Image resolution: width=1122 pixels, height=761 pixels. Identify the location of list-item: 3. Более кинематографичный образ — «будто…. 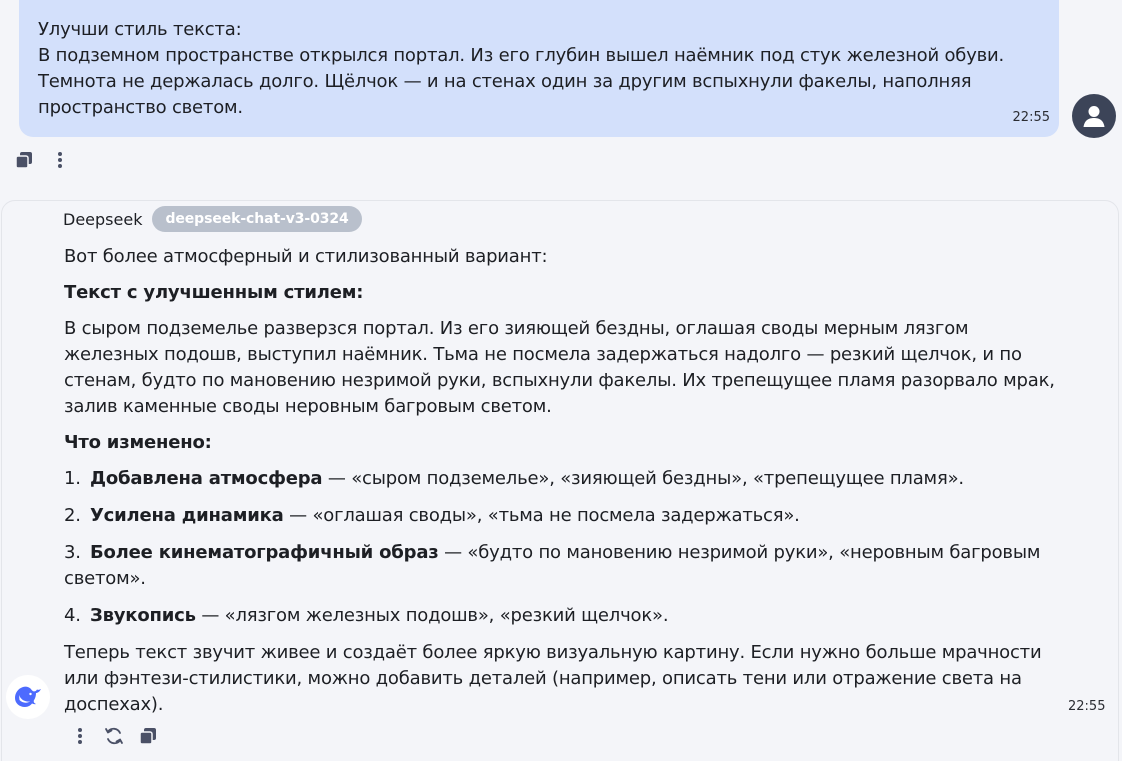
(564, 566).